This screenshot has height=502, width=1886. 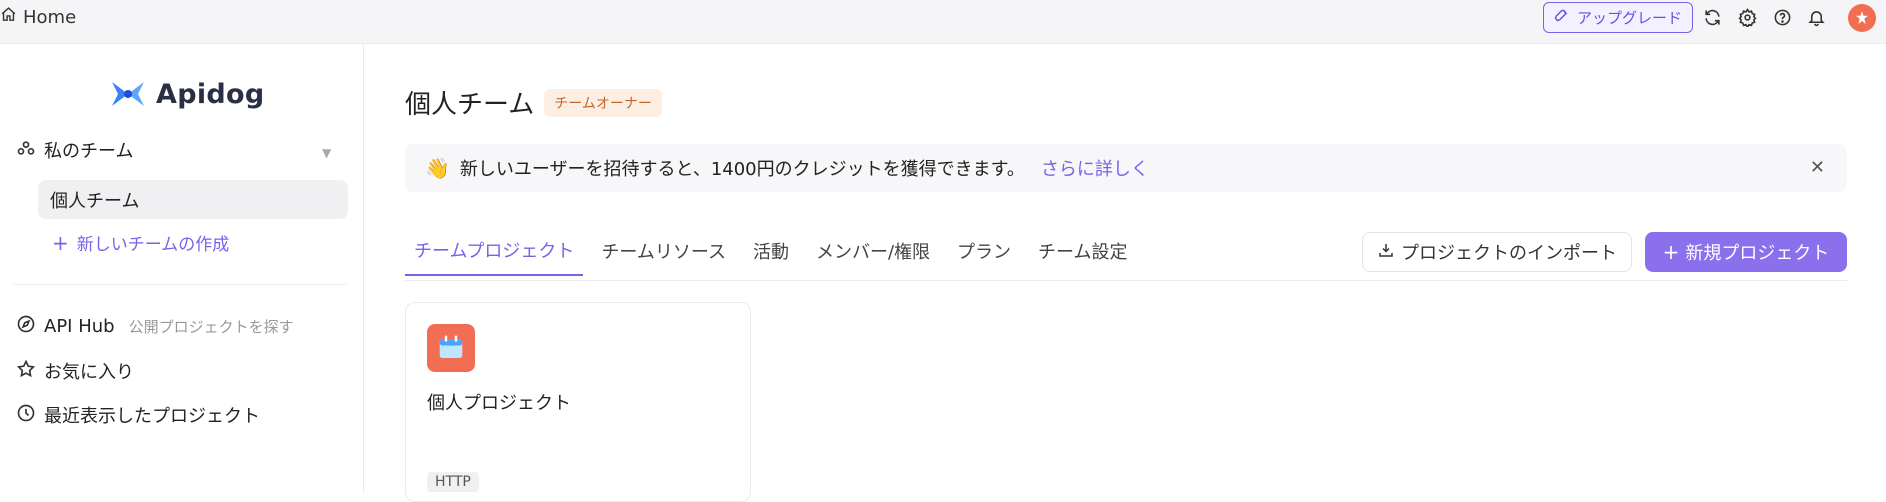 What do you see at coordinates (1862, 18) in the screenshot?
I see `avatar` at bounding box center [1862, 18].